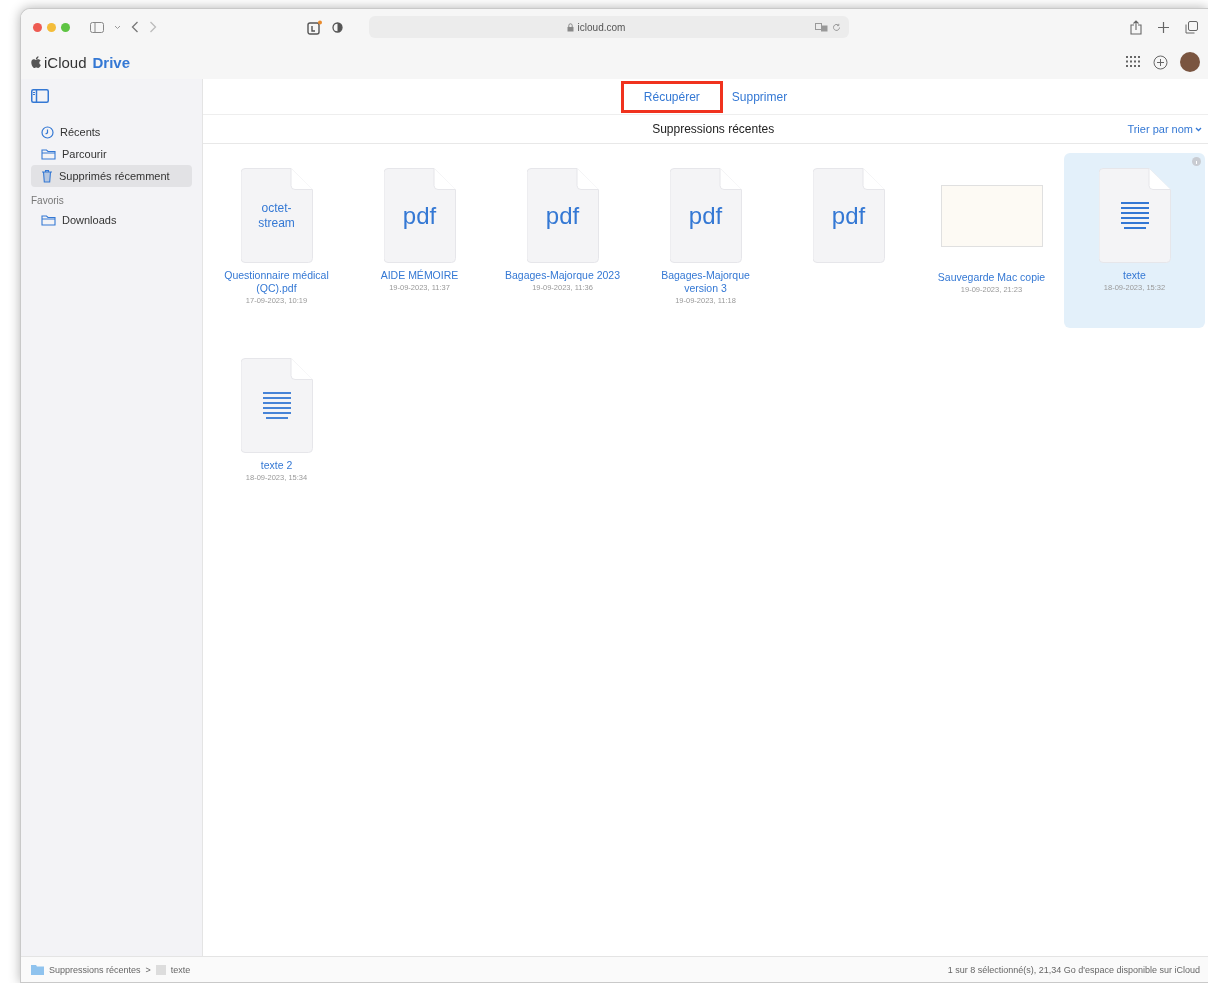 The width and height of the screenshot is (1208, 983). What do you see at coordinates (562, 275) in the screenshot?
I see `file-name: Bagages-Majorque 2023` at bounding box center [562, 275].